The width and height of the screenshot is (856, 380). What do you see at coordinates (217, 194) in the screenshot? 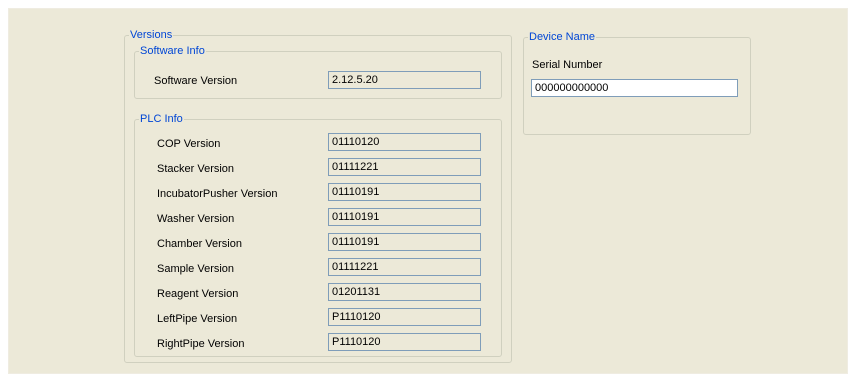
I see `incubatorpusher-version-label: IncubatorPusher Version` at bounding box center [217, 194].